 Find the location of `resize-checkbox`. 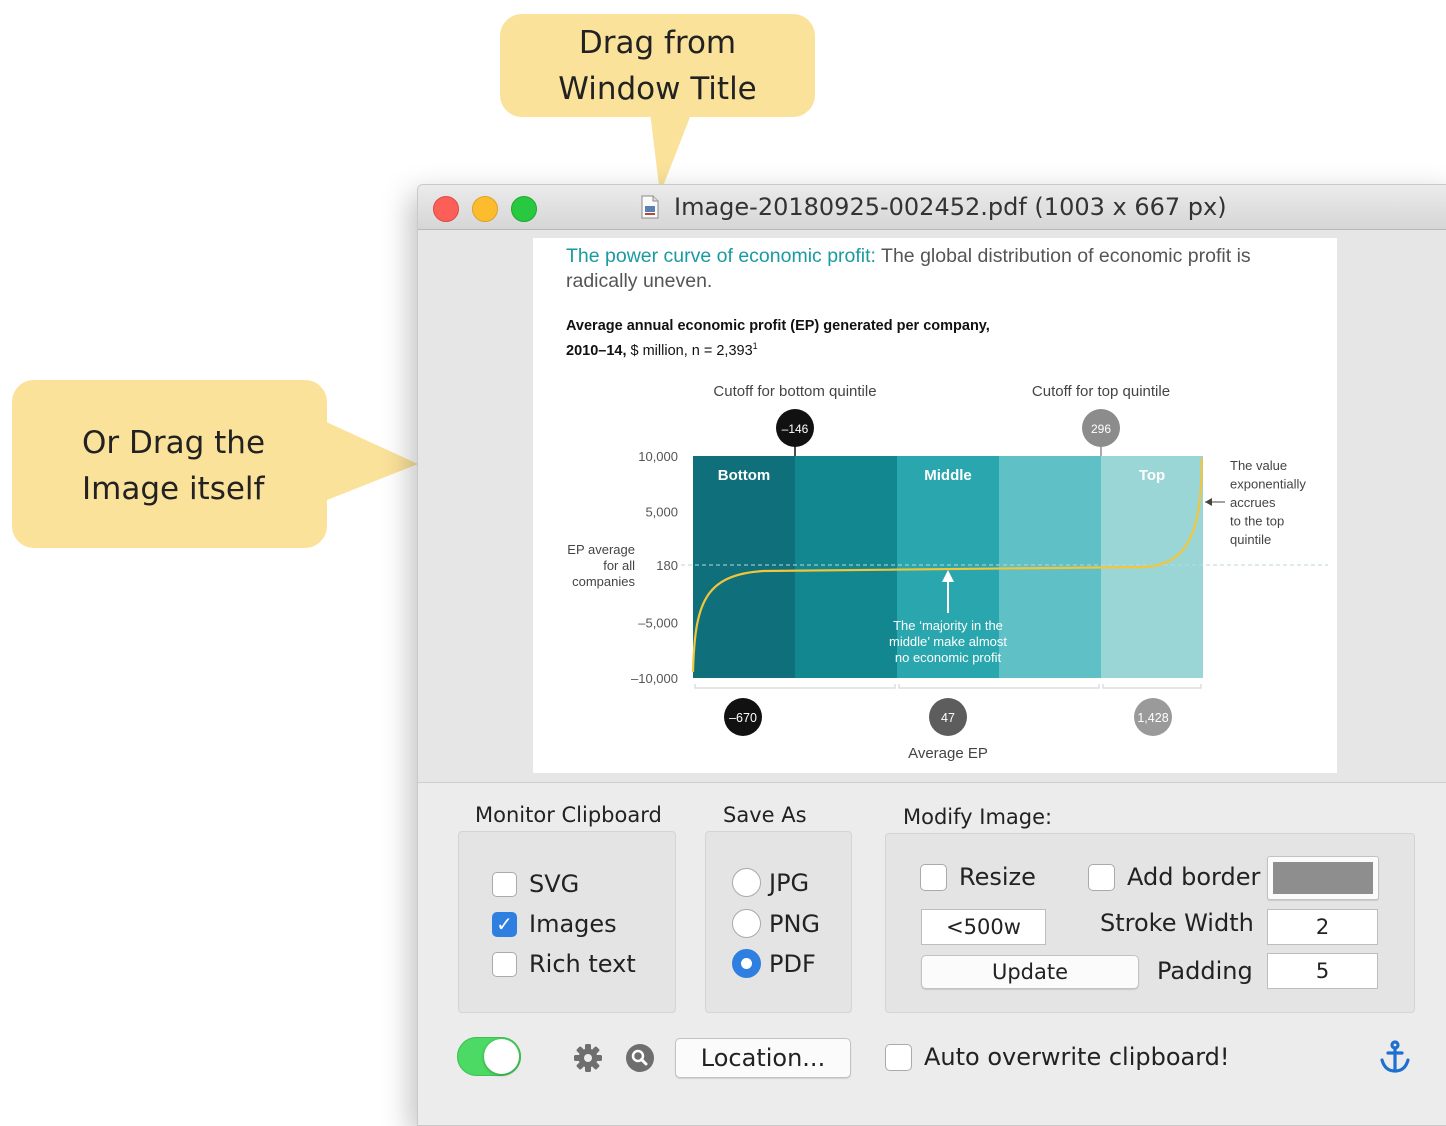

resize-checkbox is located at coordinates (933, 877).